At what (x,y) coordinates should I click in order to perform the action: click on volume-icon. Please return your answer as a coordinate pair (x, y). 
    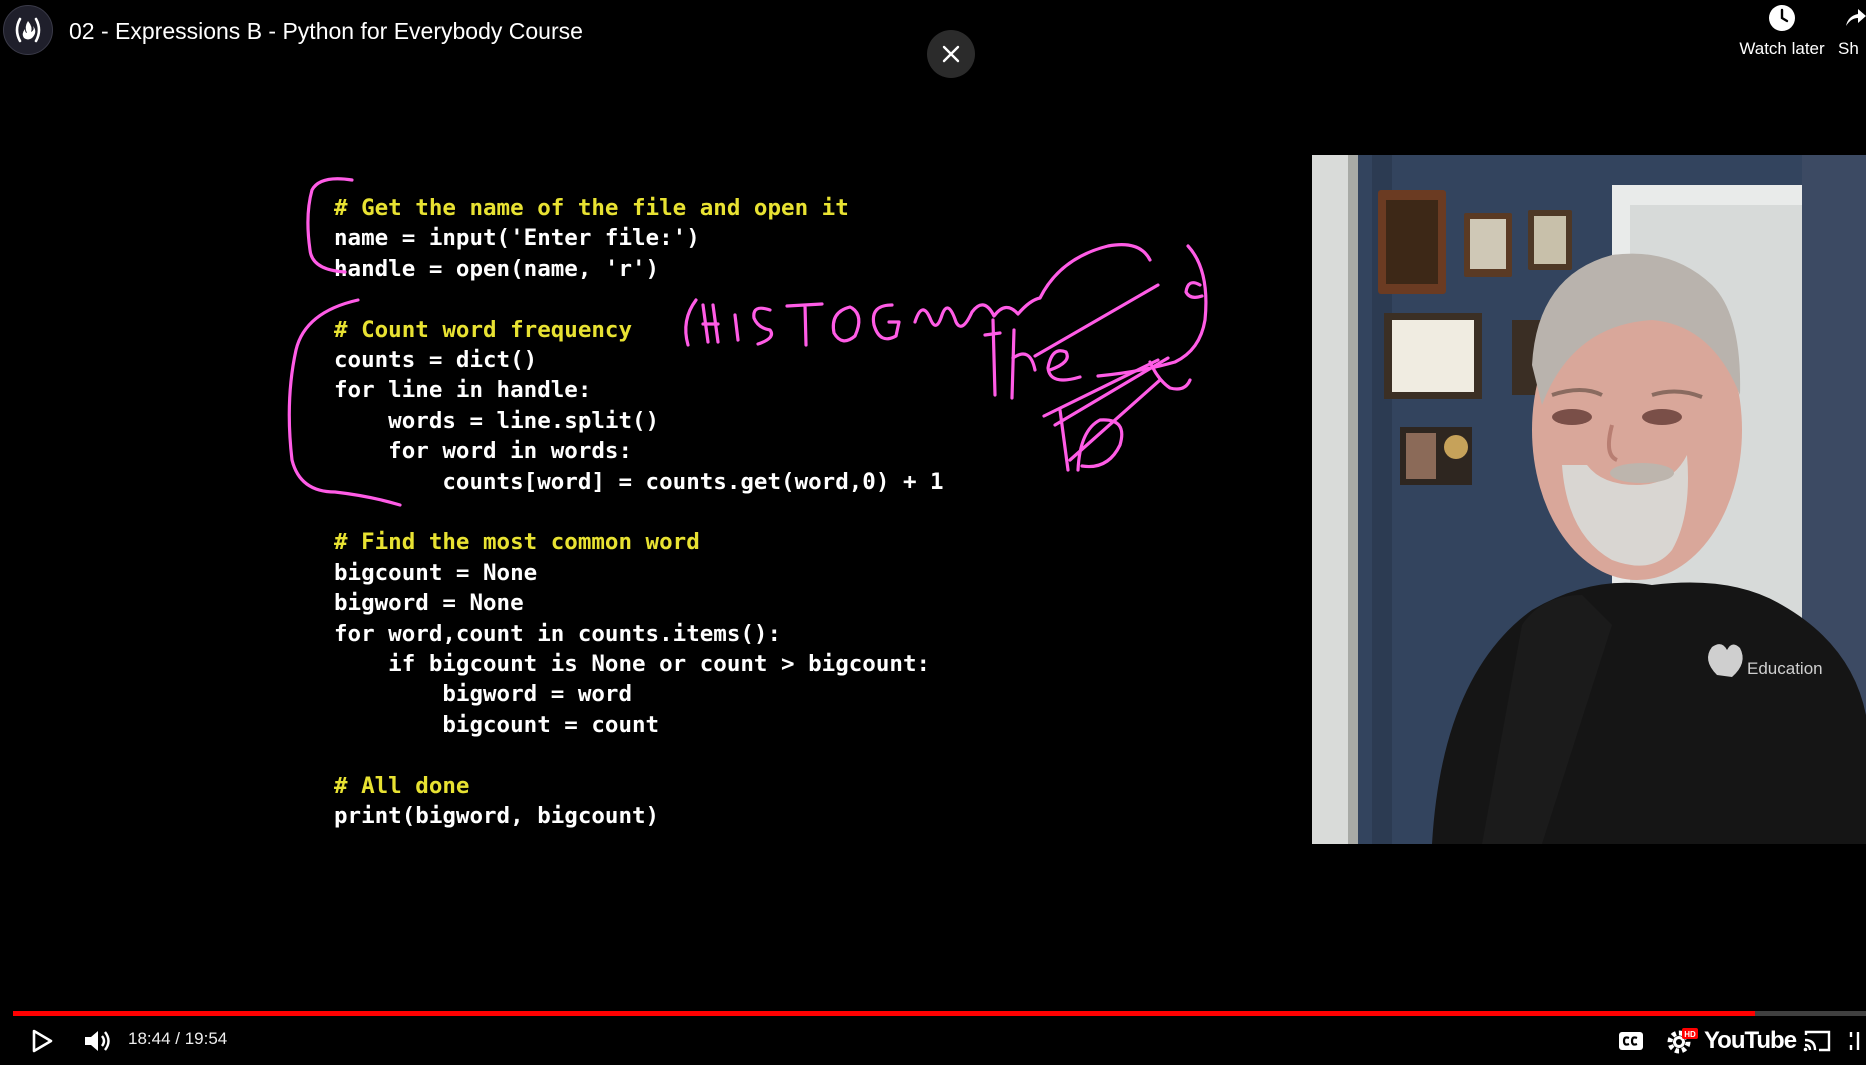
    Looking at the image, I should click on (97, 1041).